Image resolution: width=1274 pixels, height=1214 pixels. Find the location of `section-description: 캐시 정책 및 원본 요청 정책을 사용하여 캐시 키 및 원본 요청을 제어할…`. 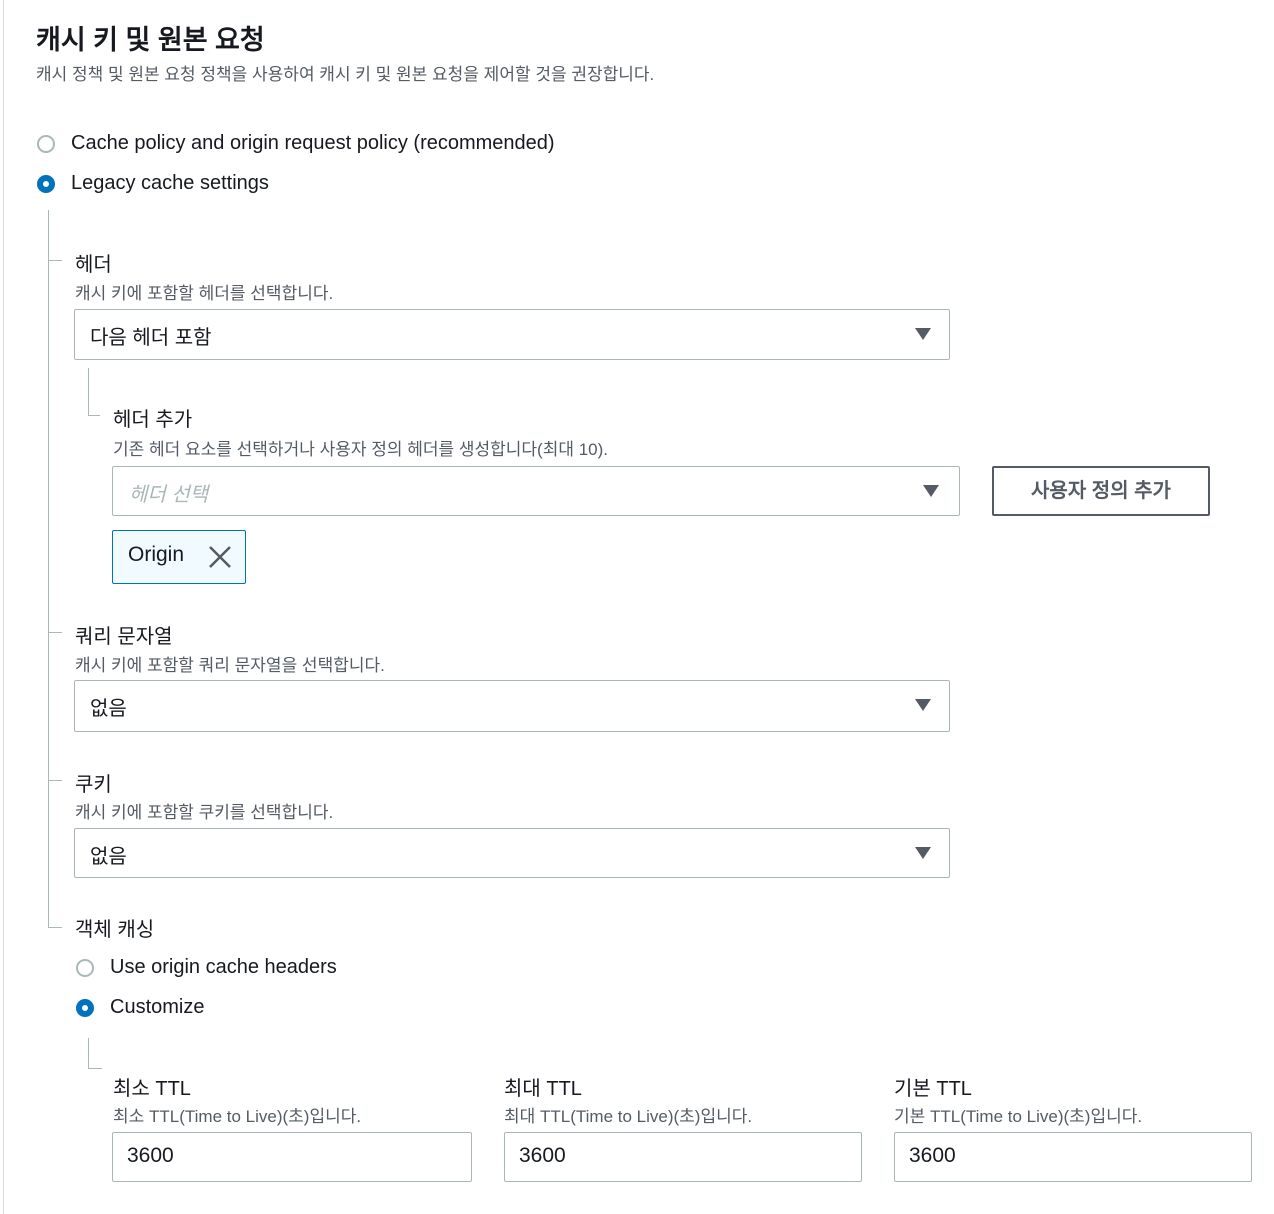

section-description: 캐시 정책 및 원본 요청 정책을 사용하여 캐시 키 및 원본 요청을 제어할… is located at coordinates (345, 74).